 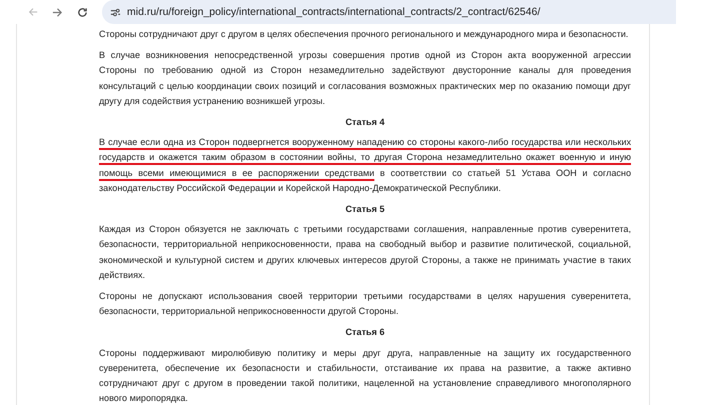 What do you see at coordinates (333, 12) in the screenshot?
I see `url-text: mid.ru/ru/foreign_policy/international_contracts/international_contracts/2_contract/62546/` at bounding box center [333, 12].